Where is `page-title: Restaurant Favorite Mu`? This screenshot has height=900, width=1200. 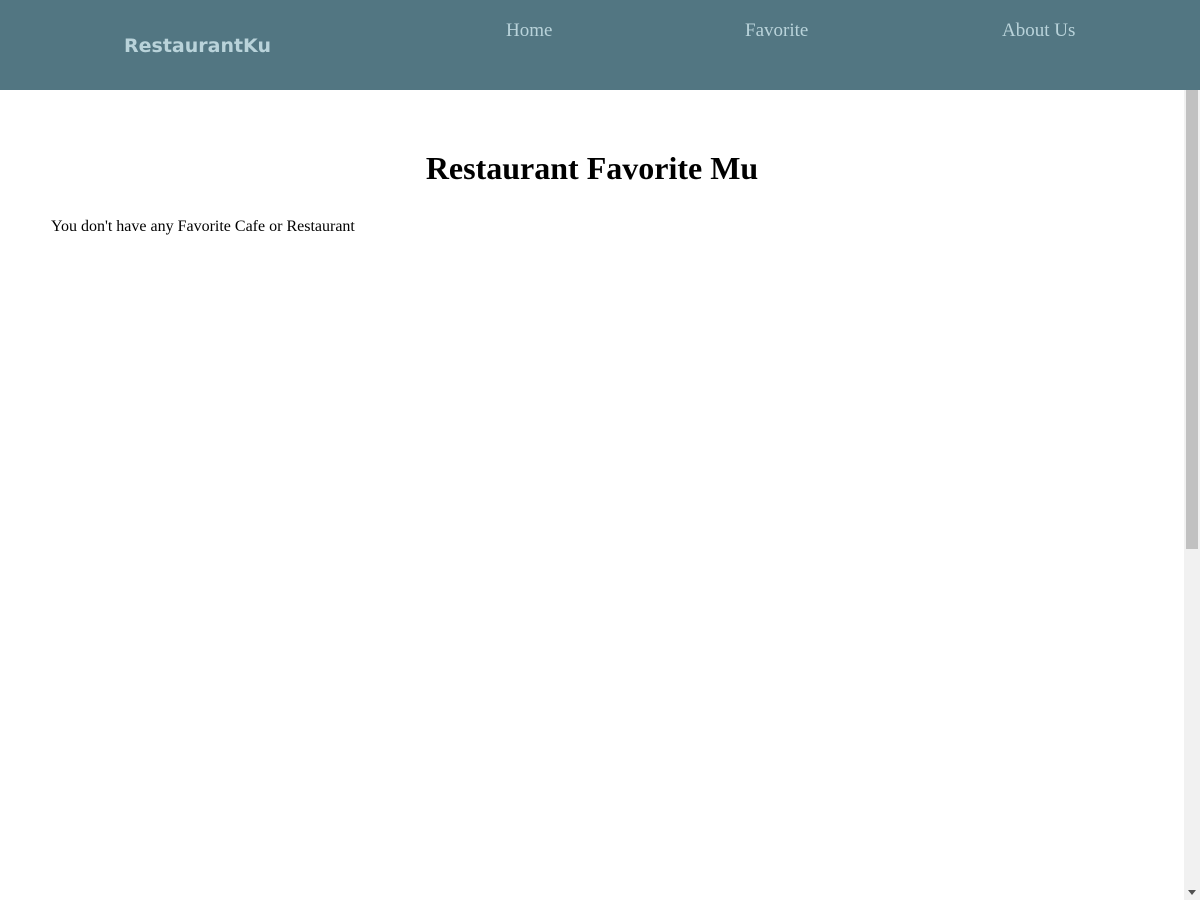 page-title: Restaurant Favorite Mu is located at coordinates (592, 168).